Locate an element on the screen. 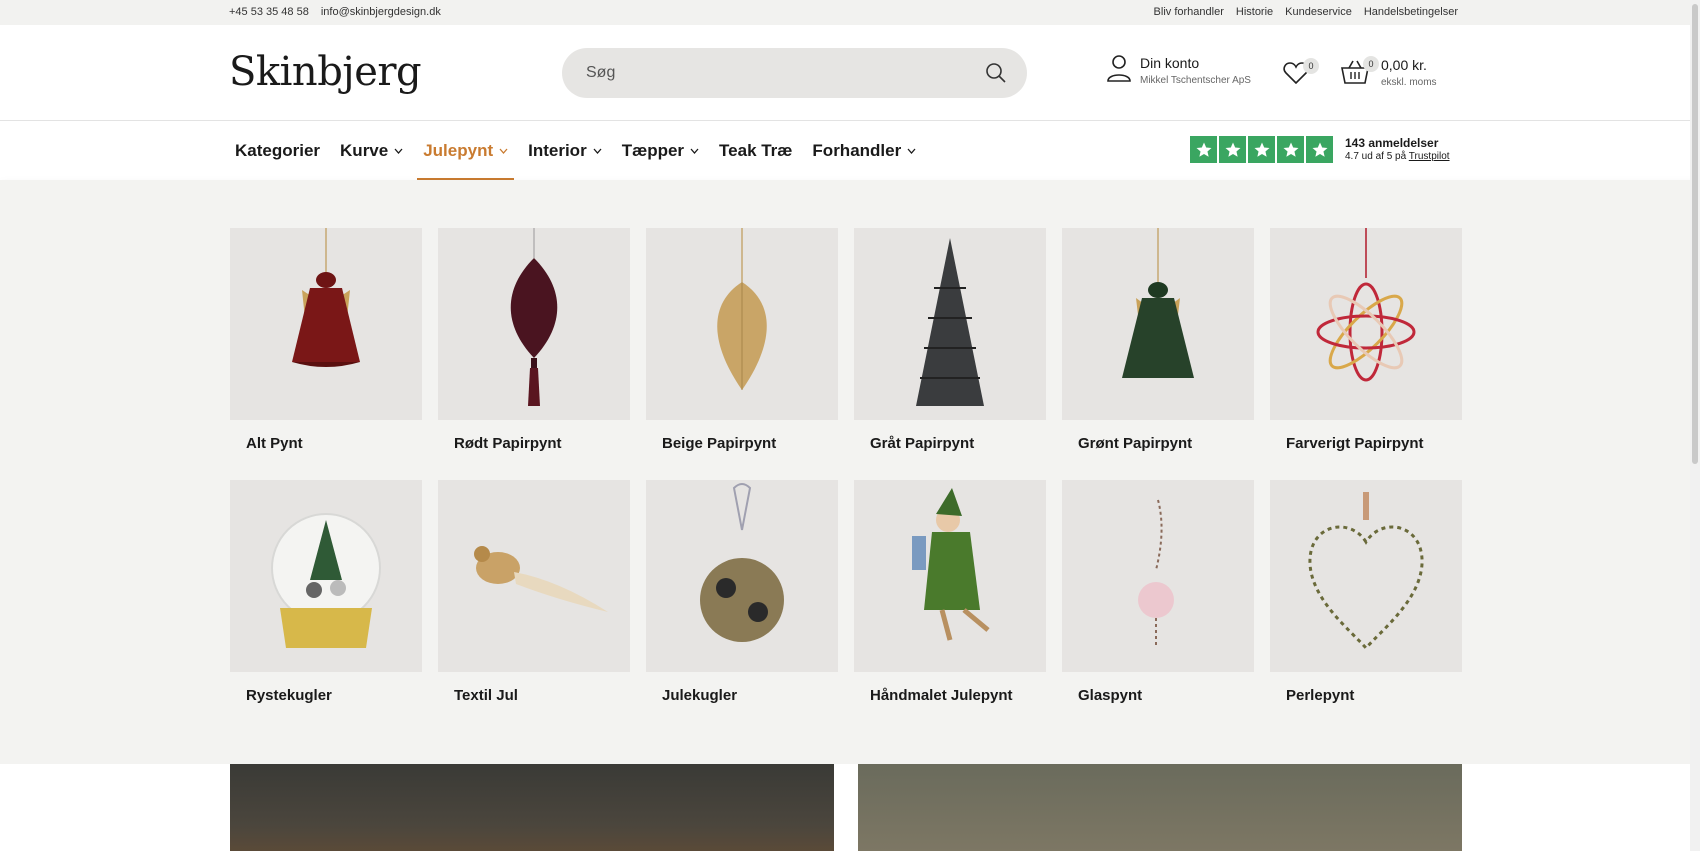 The image size is (1700, 851). cart-count-badge: 0 is located at coordinates (1371, 64).